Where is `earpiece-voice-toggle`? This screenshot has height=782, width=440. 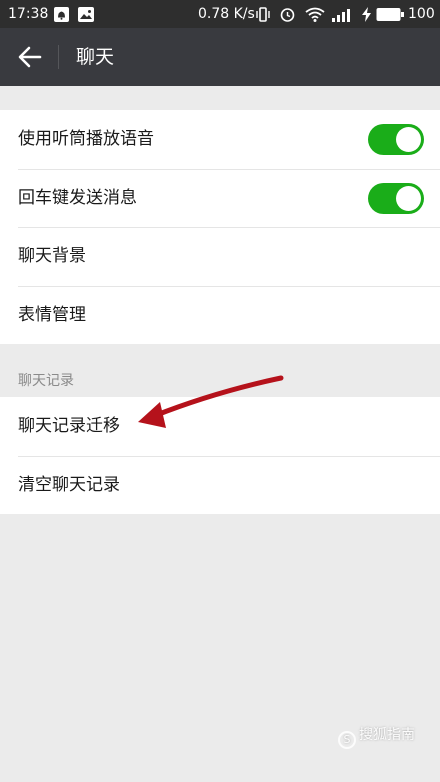
earpiece-voice-toggle is located at coordinates (396, 139).